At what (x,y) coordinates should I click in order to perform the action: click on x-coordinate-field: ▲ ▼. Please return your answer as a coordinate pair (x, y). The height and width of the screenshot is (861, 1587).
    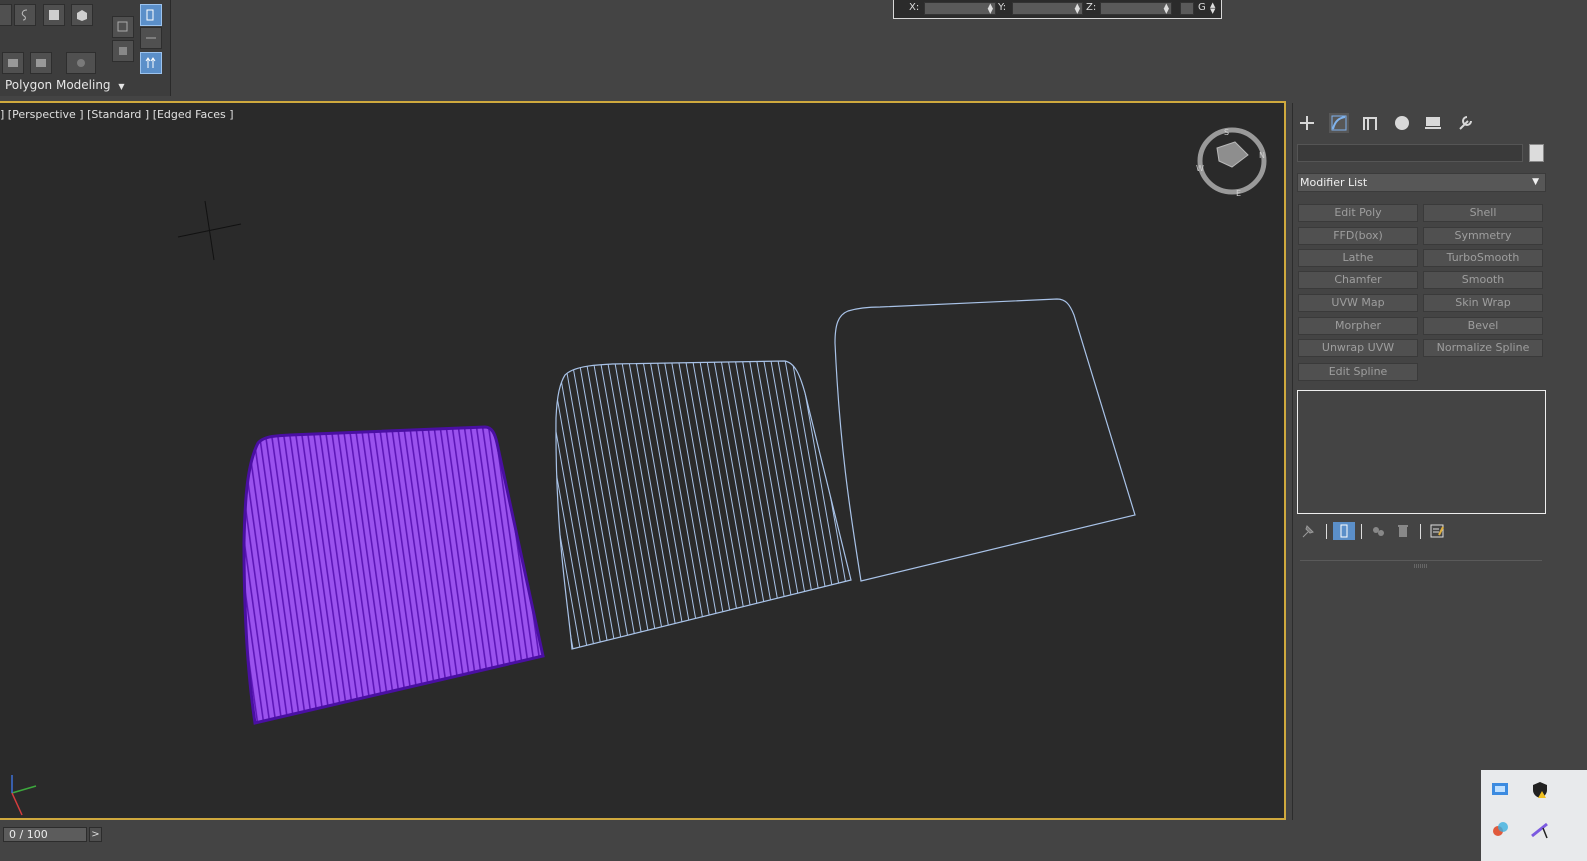
    Looking at the image, I should click on (960, 8).